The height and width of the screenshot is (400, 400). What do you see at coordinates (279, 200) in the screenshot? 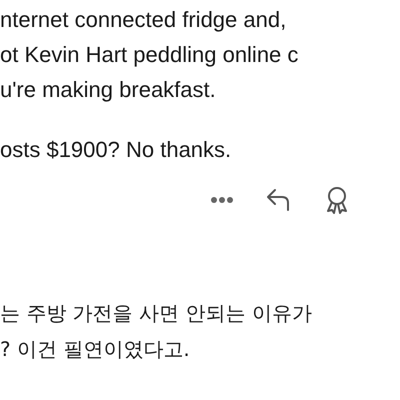
I see `reply-icon` at bounding box center [279, 200].